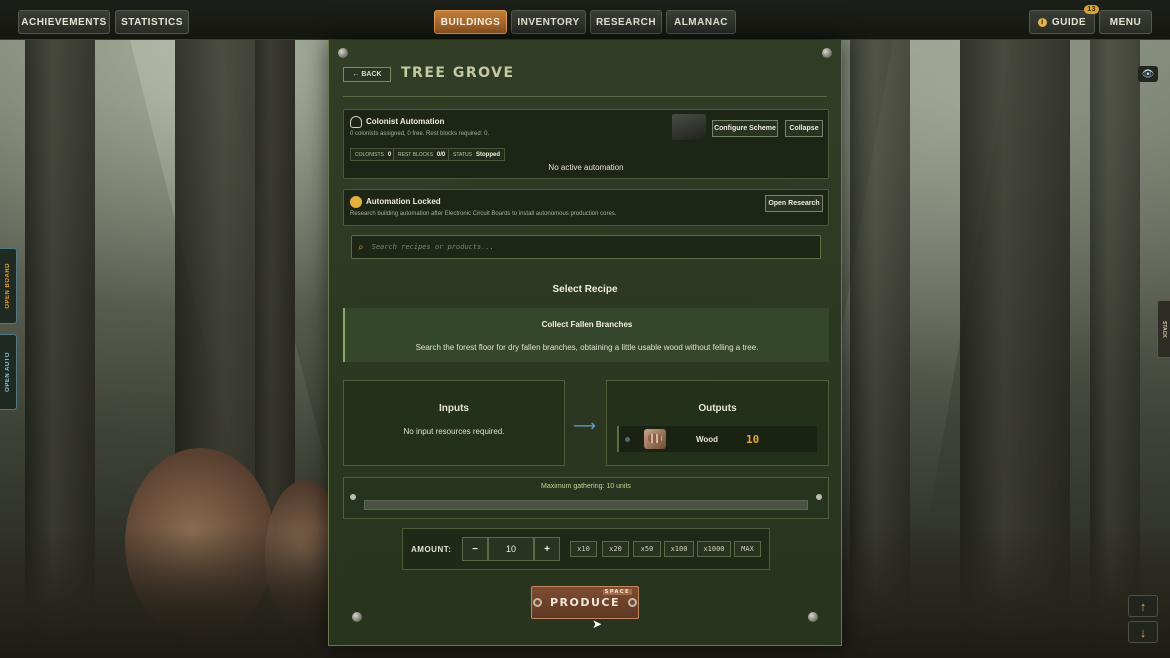 This screenshot has width=1170, height=658. What do you see at coordinates (1042, 22) in the screenshot?
I see `info-icon: i` at bounding box center [1042, 22].